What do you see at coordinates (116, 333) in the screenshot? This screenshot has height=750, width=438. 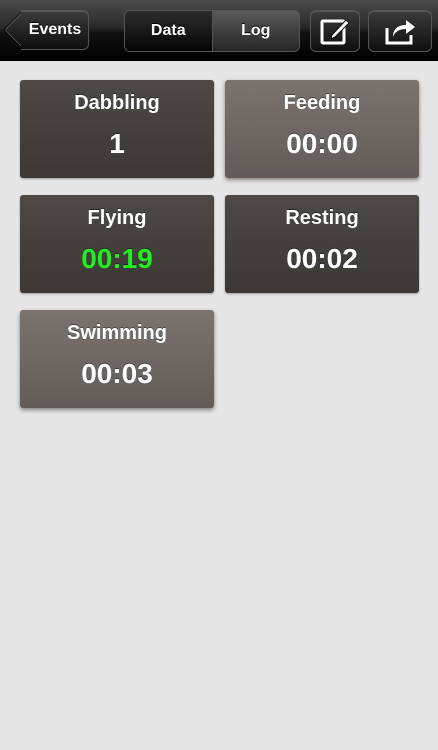 I see `tile-name: Swimming` at bounding box center [116, 333].